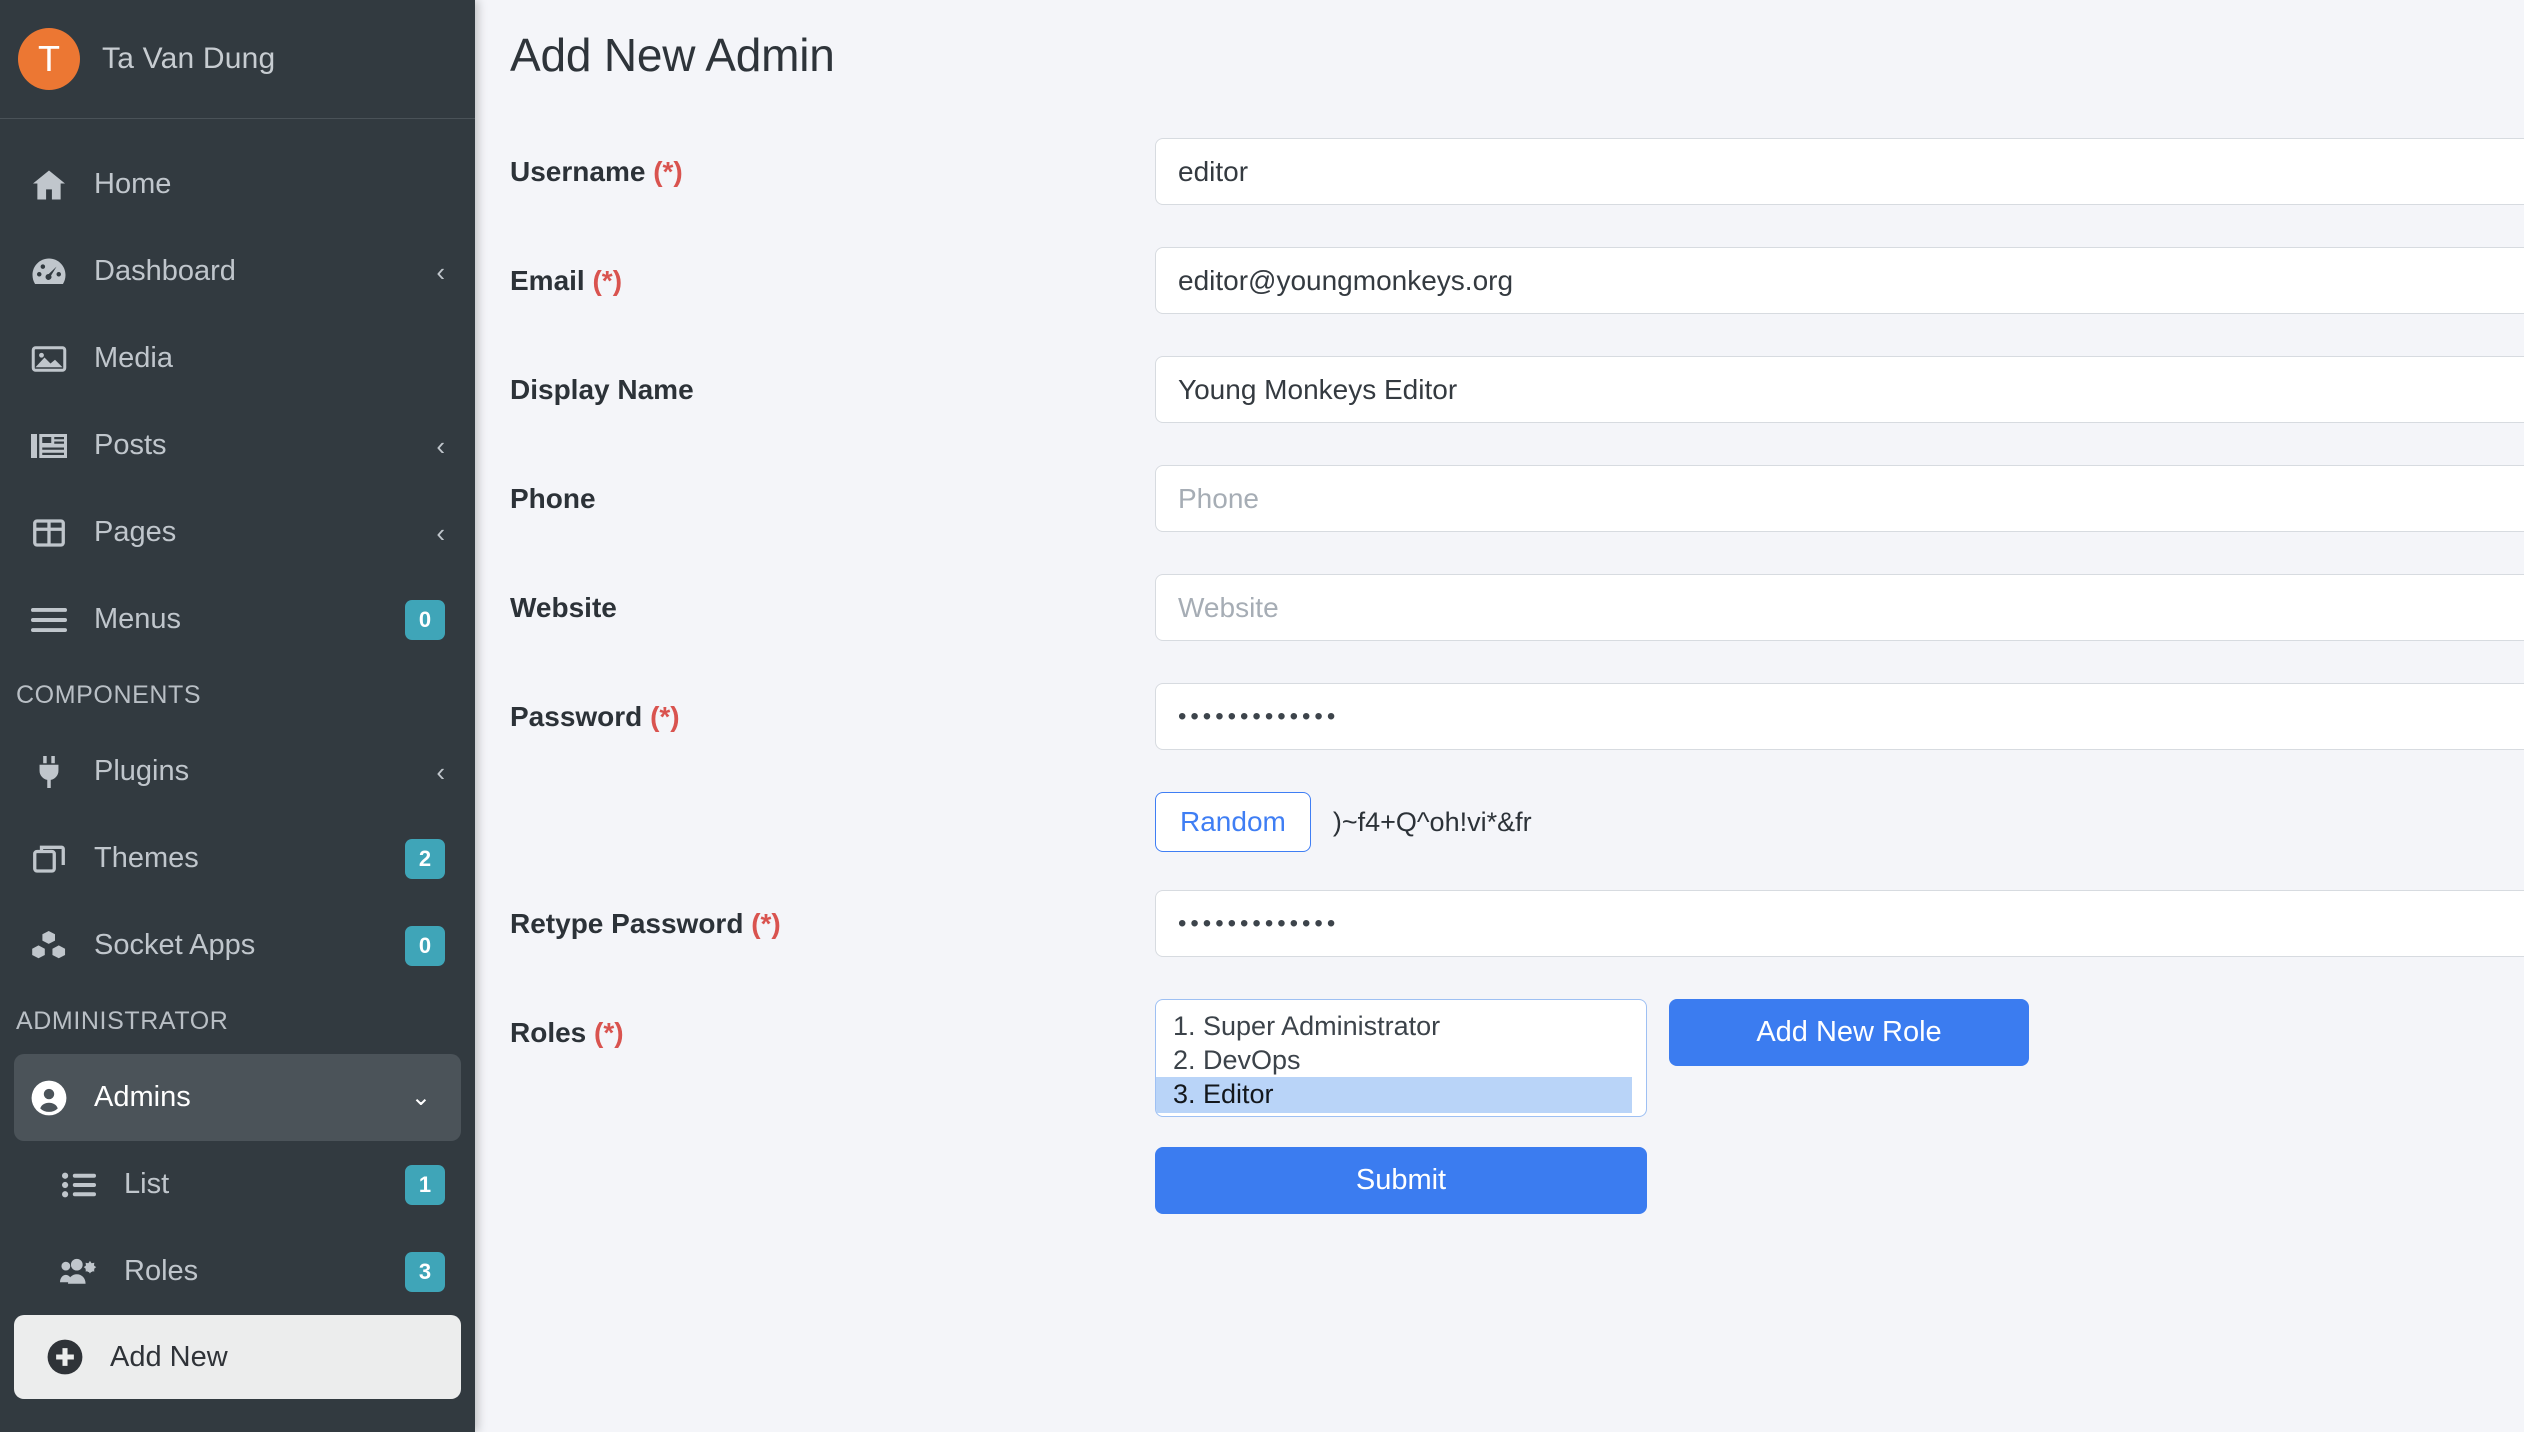  I want to click on retype-password-input: •••••••••••••, so click(1839, 923).